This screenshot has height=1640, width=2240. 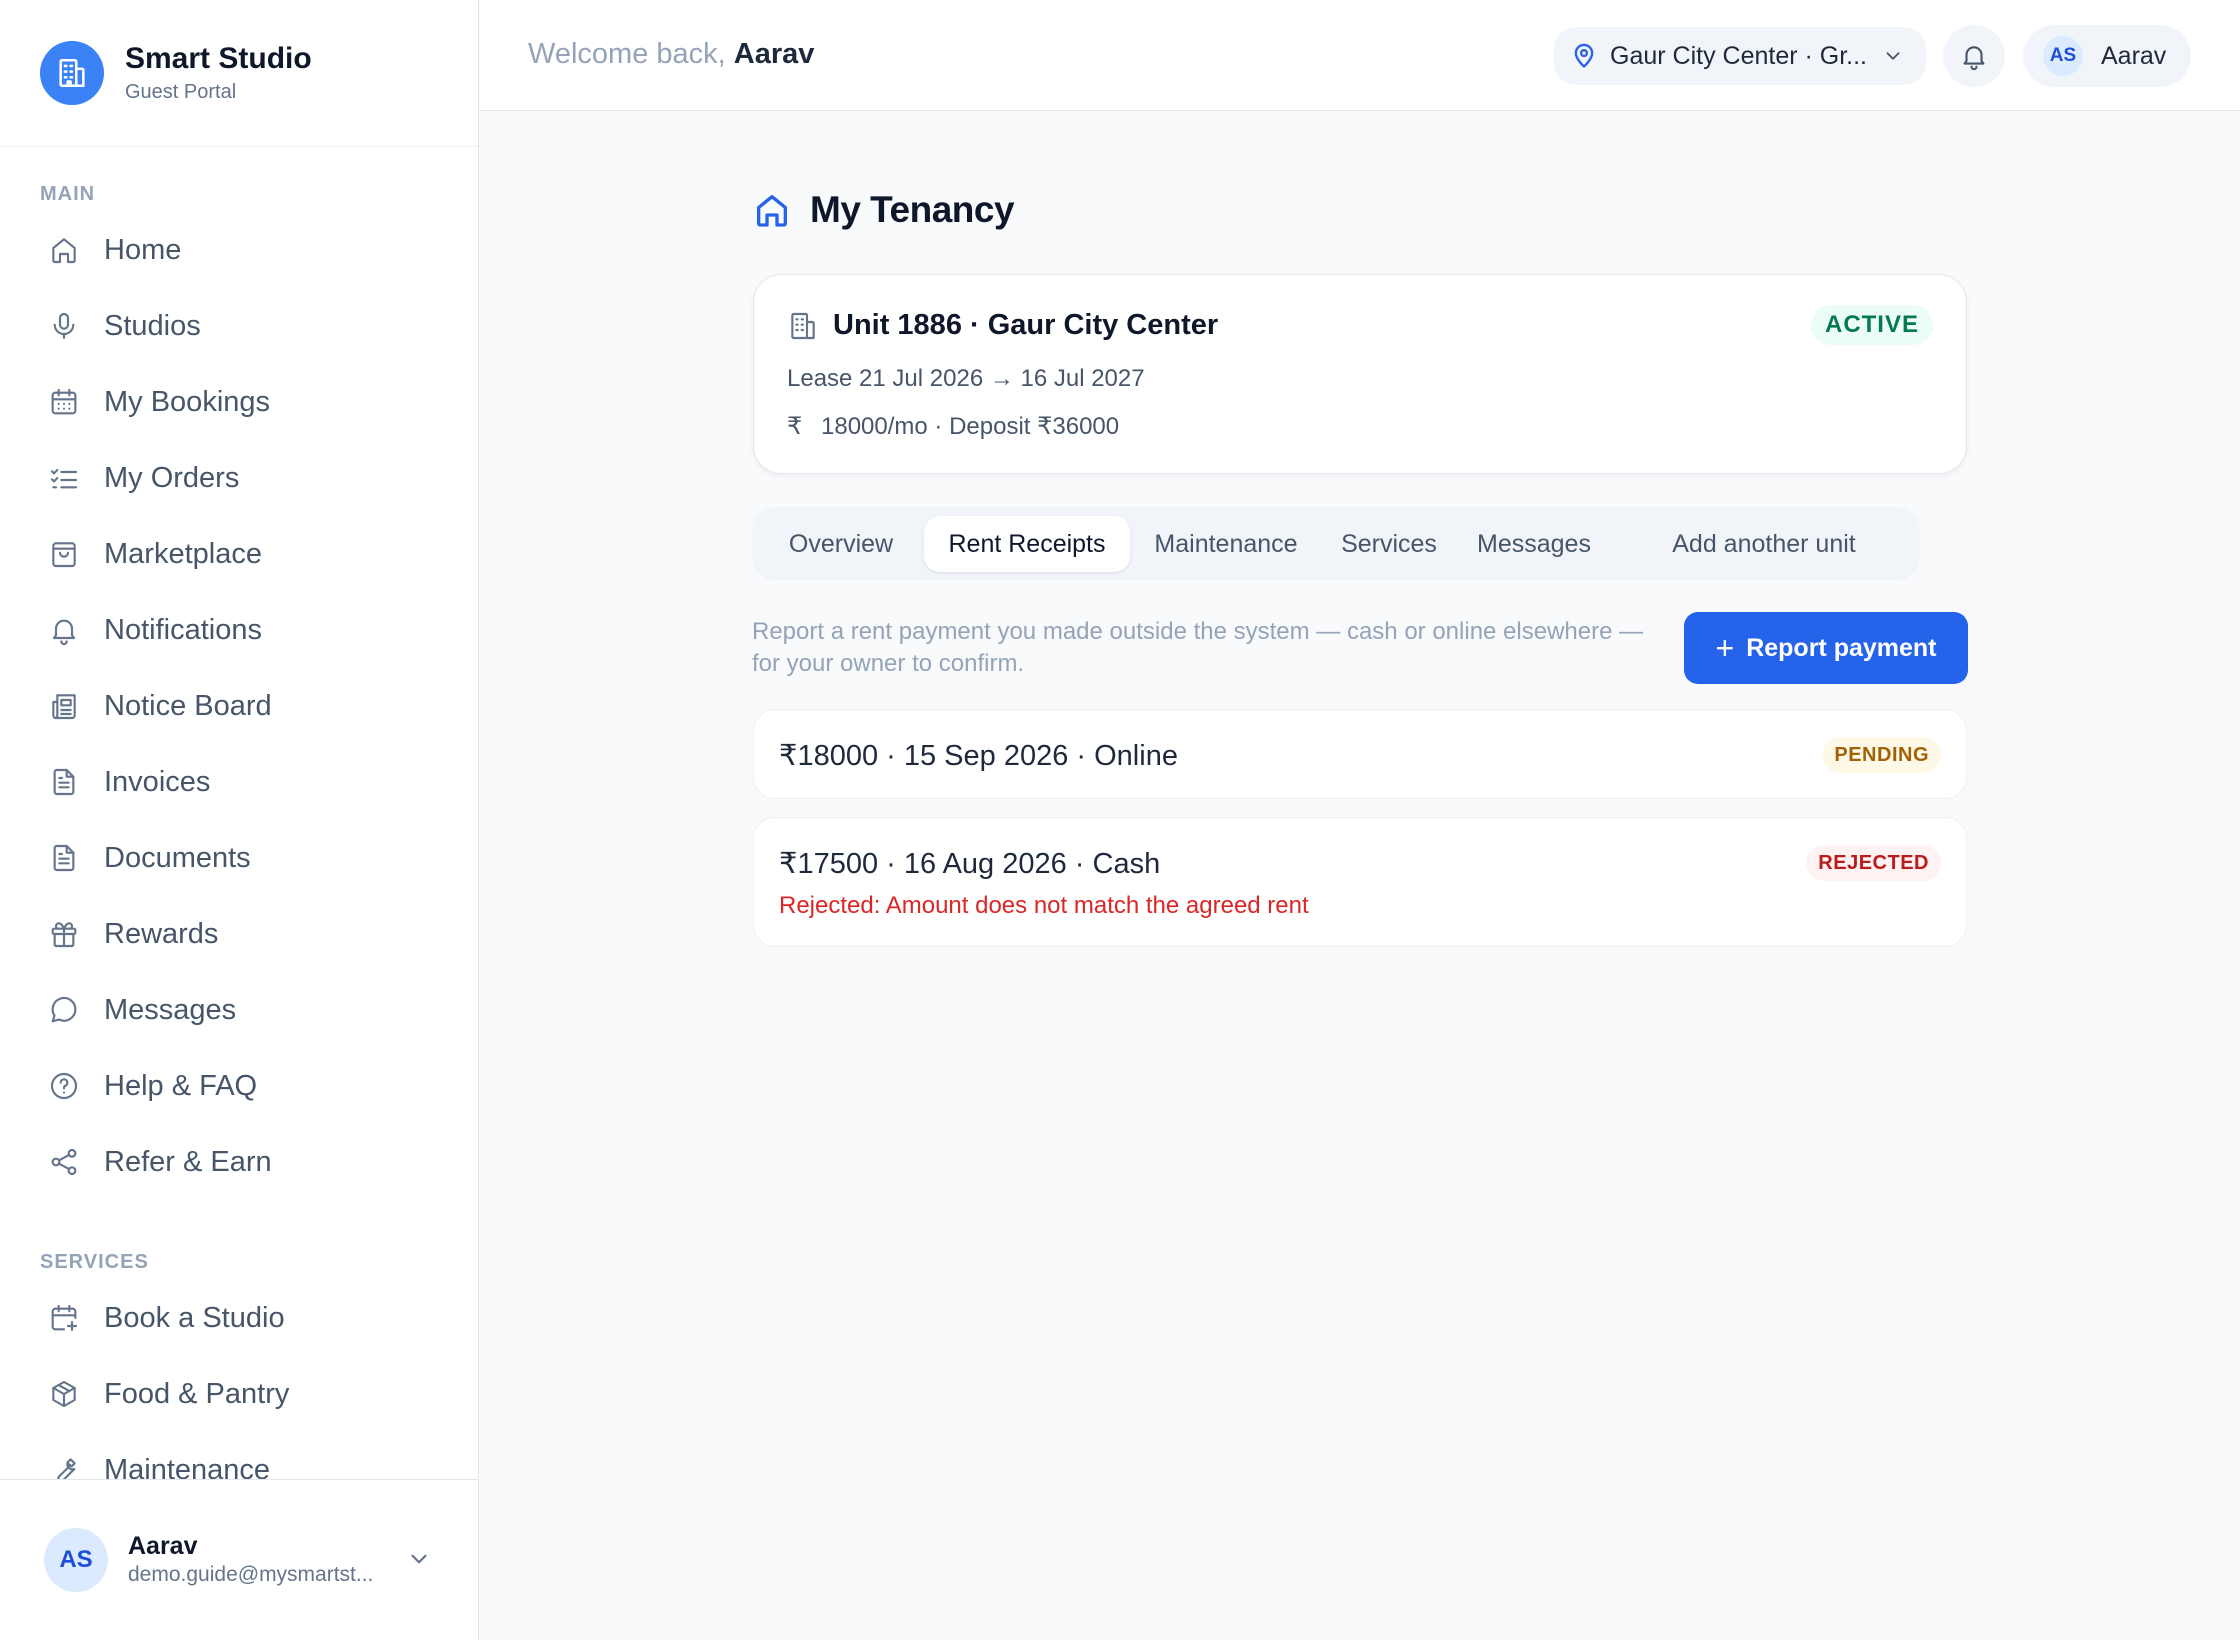 I want to click on status-badge: REJECTED, so click(x=1873, y=863).